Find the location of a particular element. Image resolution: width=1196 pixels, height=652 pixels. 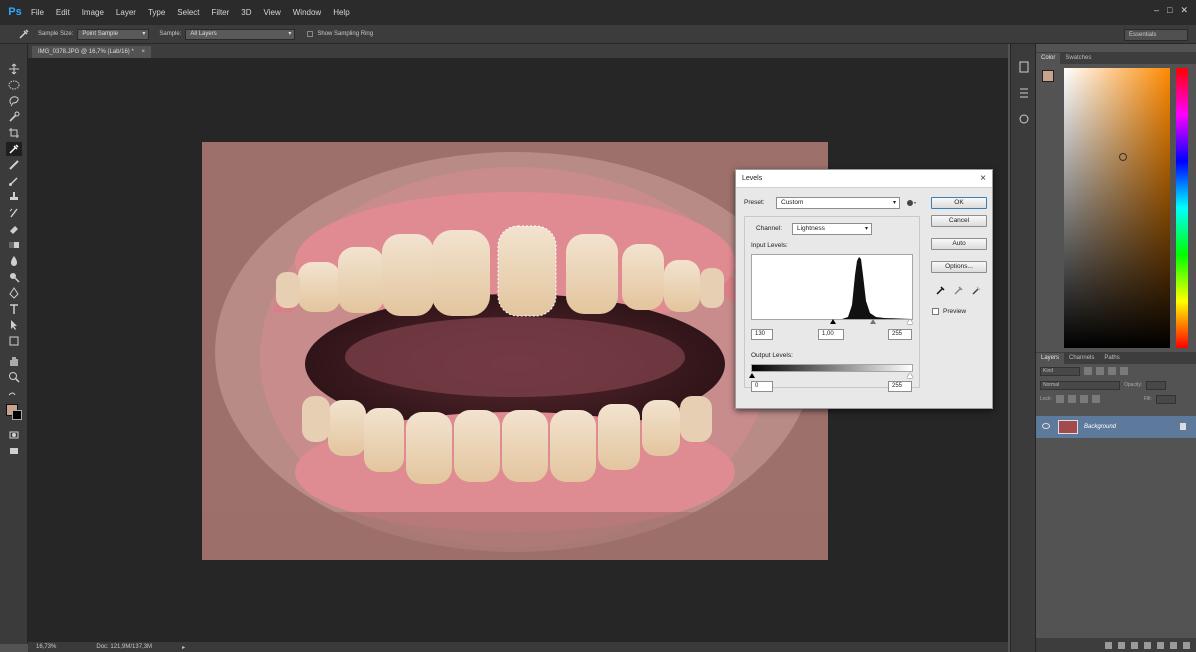

blur-icon is located at coordinates (14, 261).